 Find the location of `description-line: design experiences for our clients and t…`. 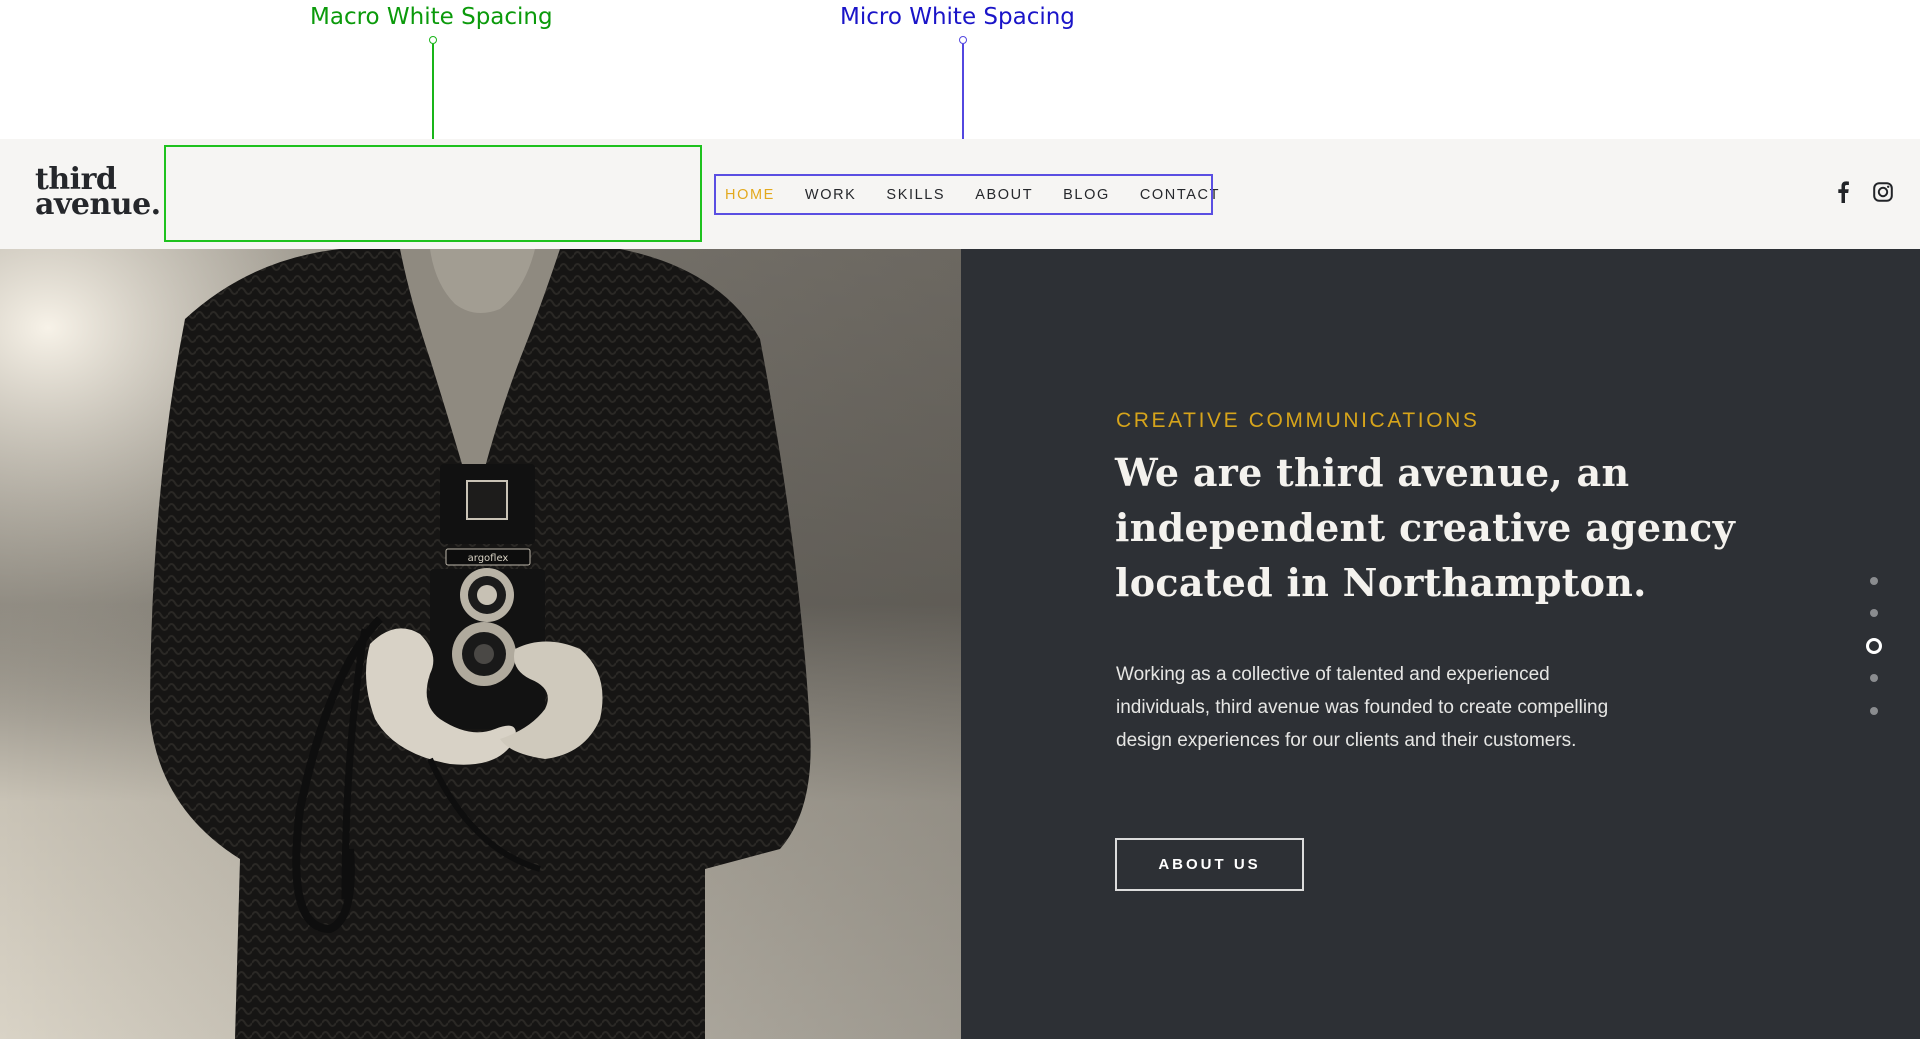

description-line: design experiences for our clients and t… is located at coordinates (1346, 740).